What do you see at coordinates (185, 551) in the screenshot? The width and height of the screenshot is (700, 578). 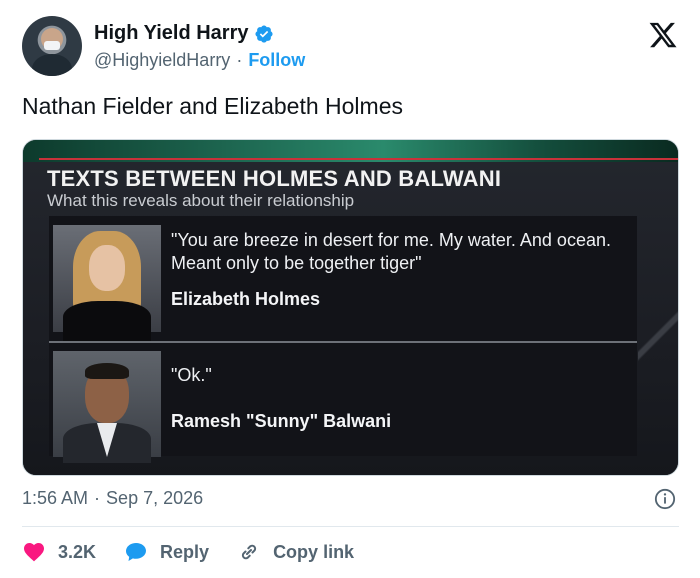 I see `reply-label: Reply` at bounding box center [185, 551].